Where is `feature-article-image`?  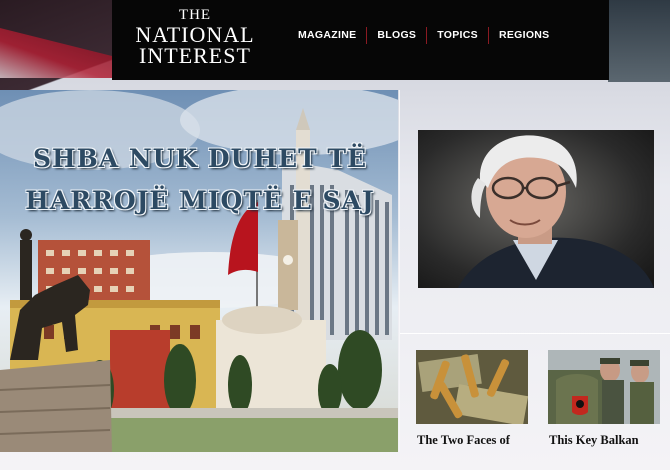
feature-article-image is located at coordinates (536, 209).